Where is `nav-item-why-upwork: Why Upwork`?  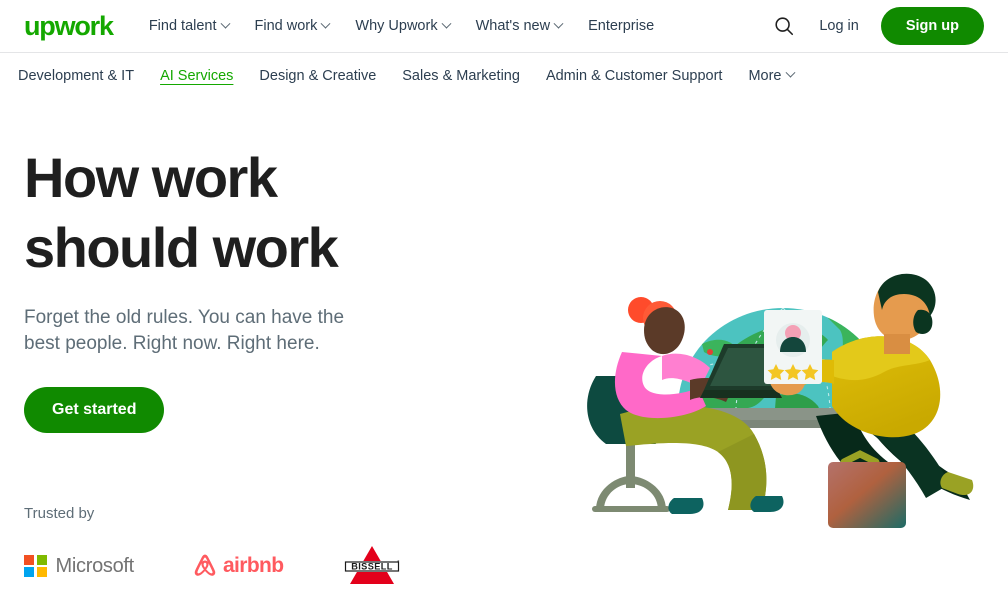 nav-item-why-upwork: Why Upwork is located at coordinates (403, 26).